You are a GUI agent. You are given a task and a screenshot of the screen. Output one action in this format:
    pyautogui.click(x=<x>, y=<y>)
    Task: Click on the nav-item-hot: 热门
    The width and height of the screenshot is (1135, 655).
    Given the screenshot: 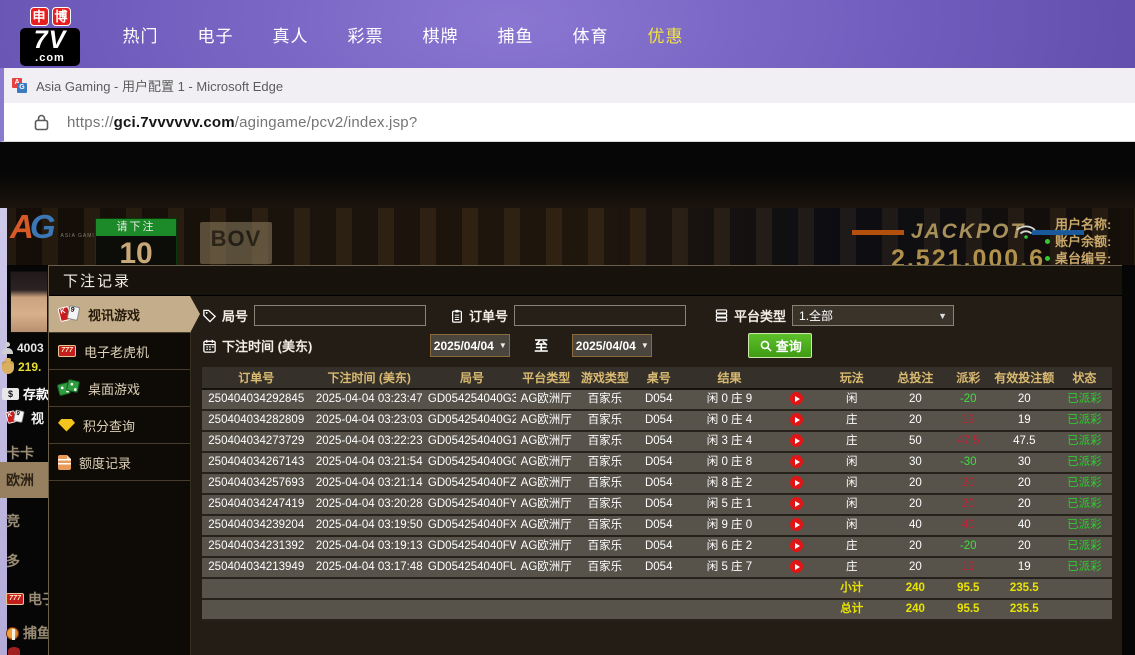 What is the action you would take?
    pyautogui.click(x=140, y=34)
    